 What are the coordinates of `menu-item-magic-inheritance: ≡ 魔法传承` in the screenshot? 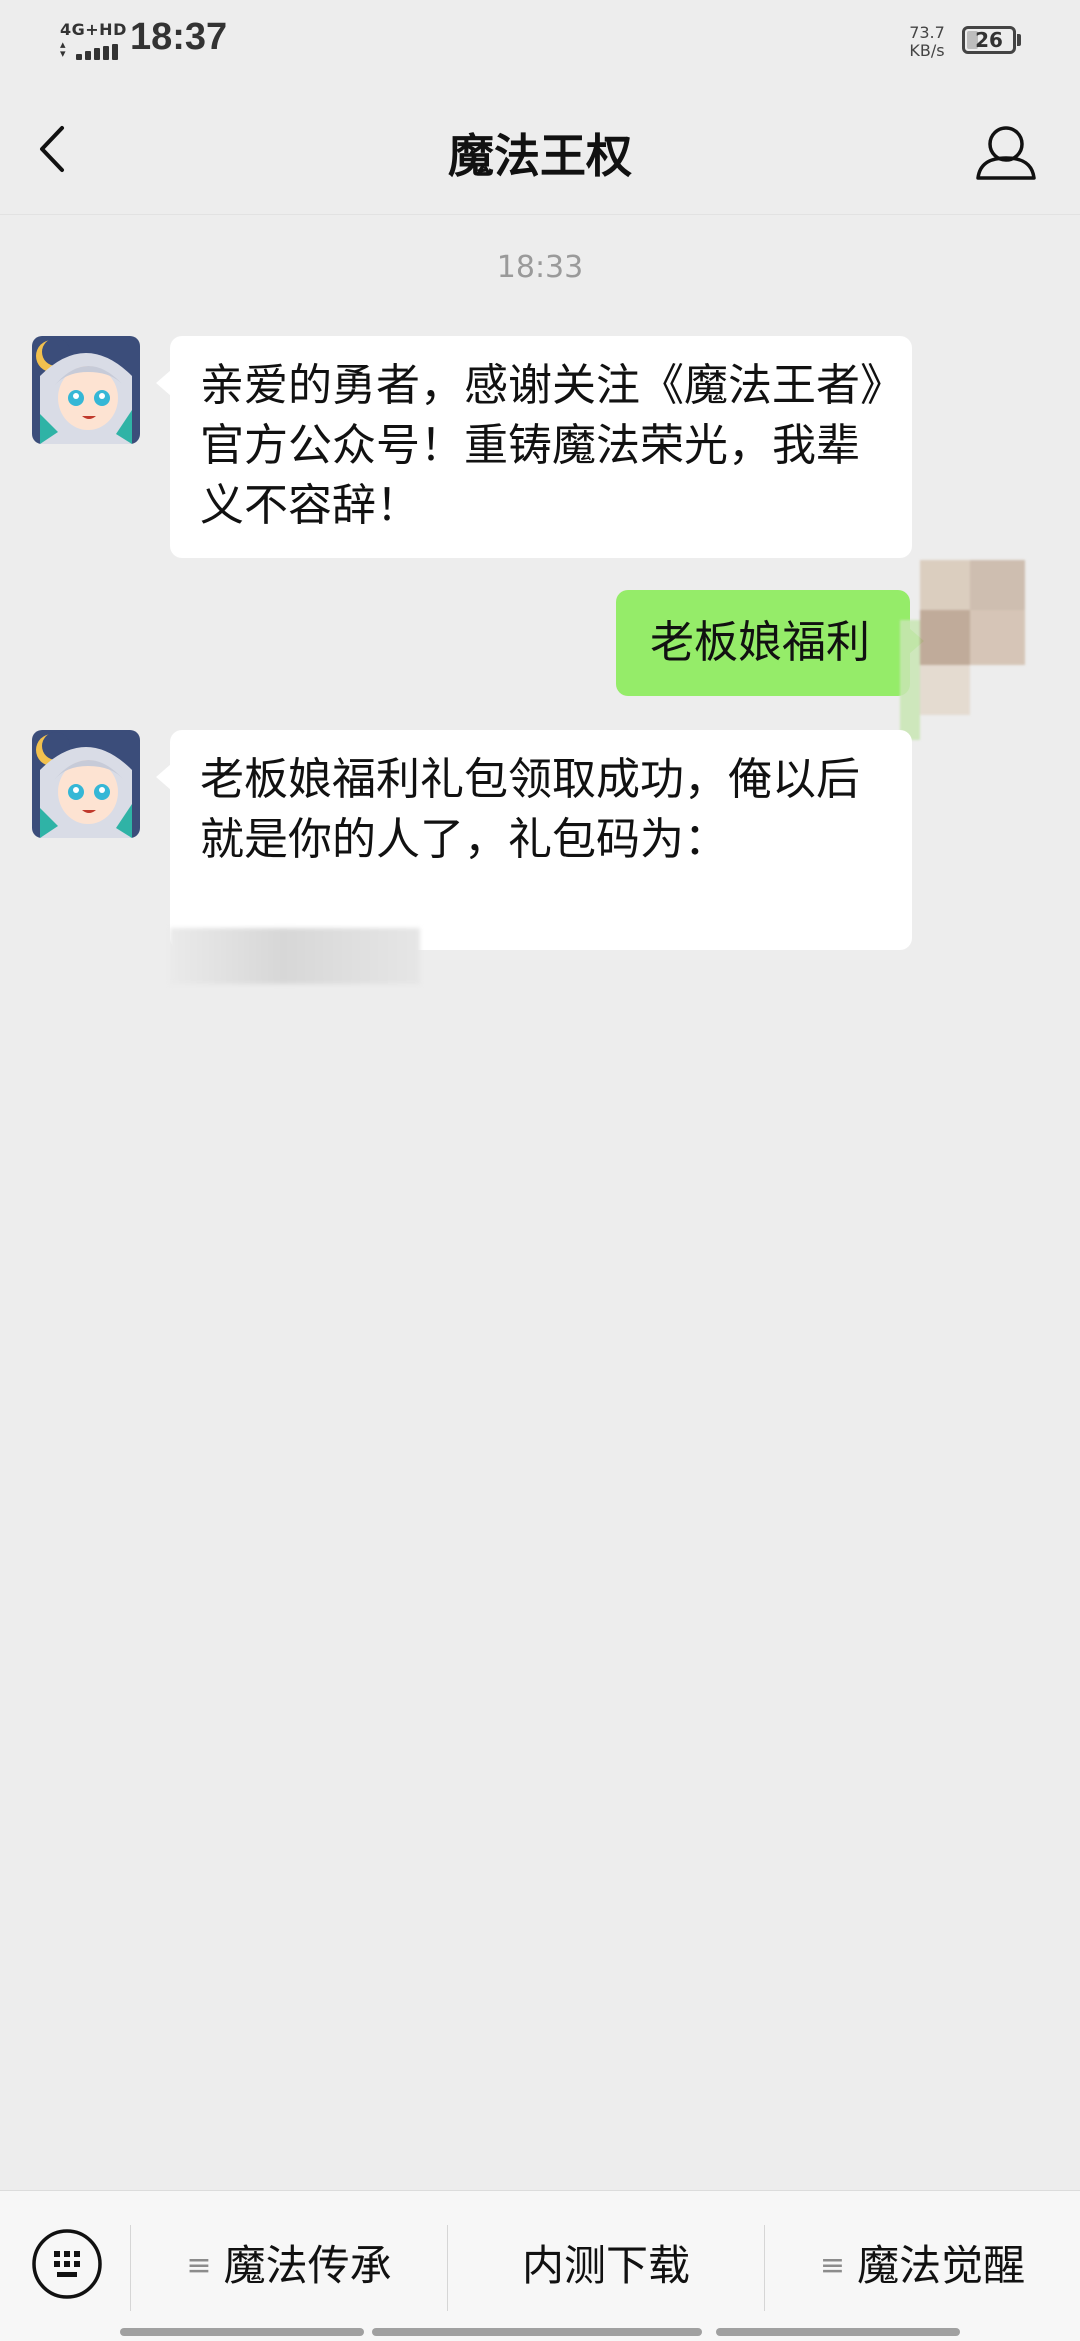 It's located at (289, 2266).